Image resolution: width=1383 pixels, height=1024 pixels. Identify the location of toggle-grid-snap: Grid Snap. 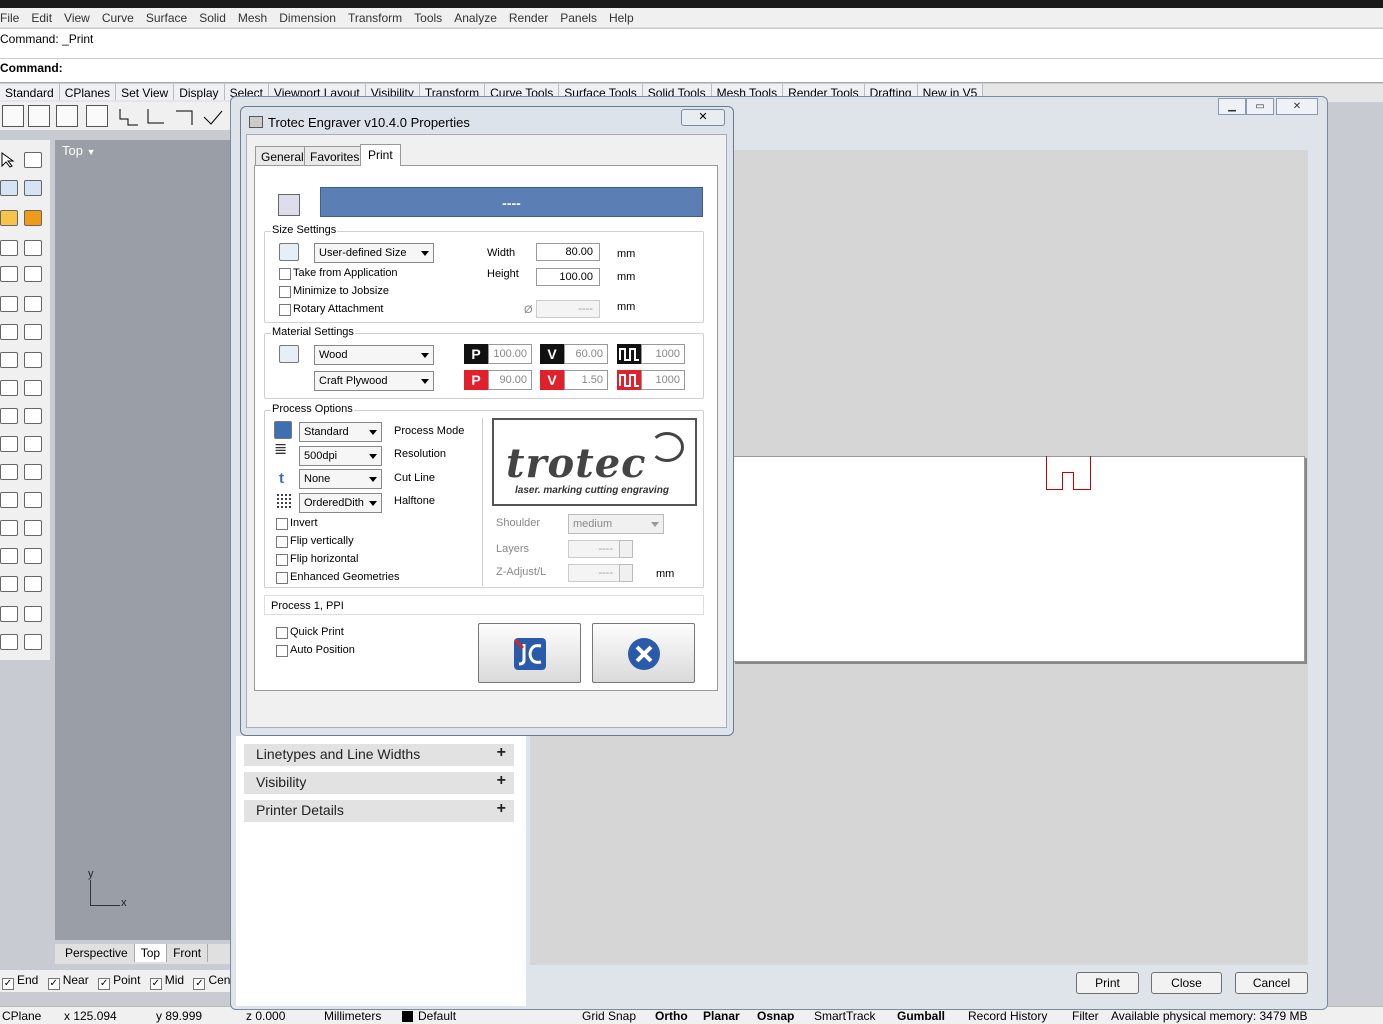
(609, 1016).